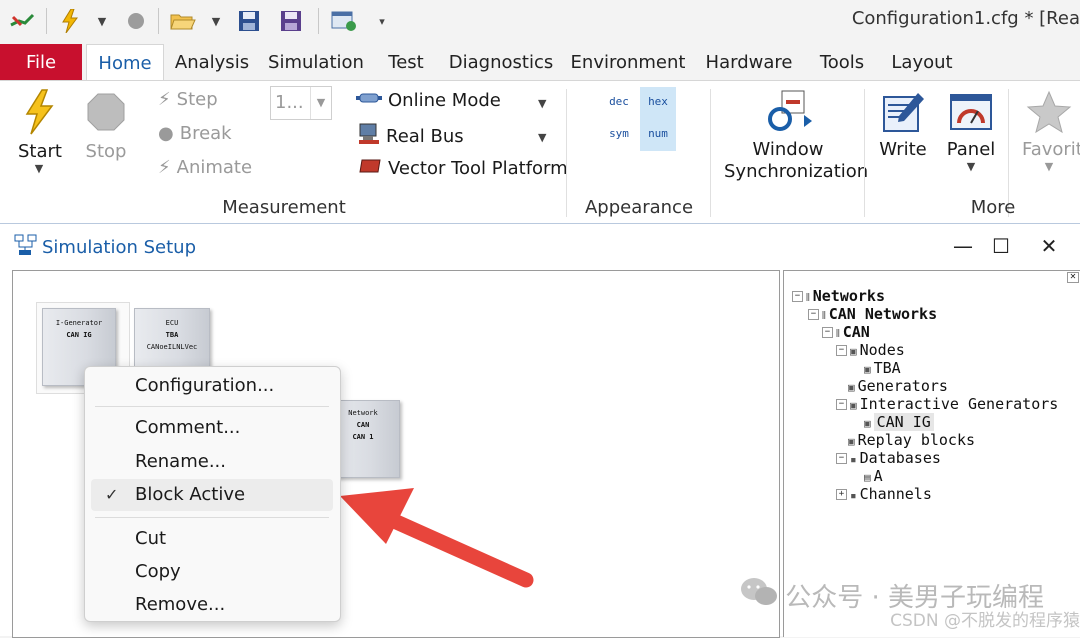 The height and width of the screenshot is (638, 1080). I want to click on tab-tools: Tools, so click(842, 62).